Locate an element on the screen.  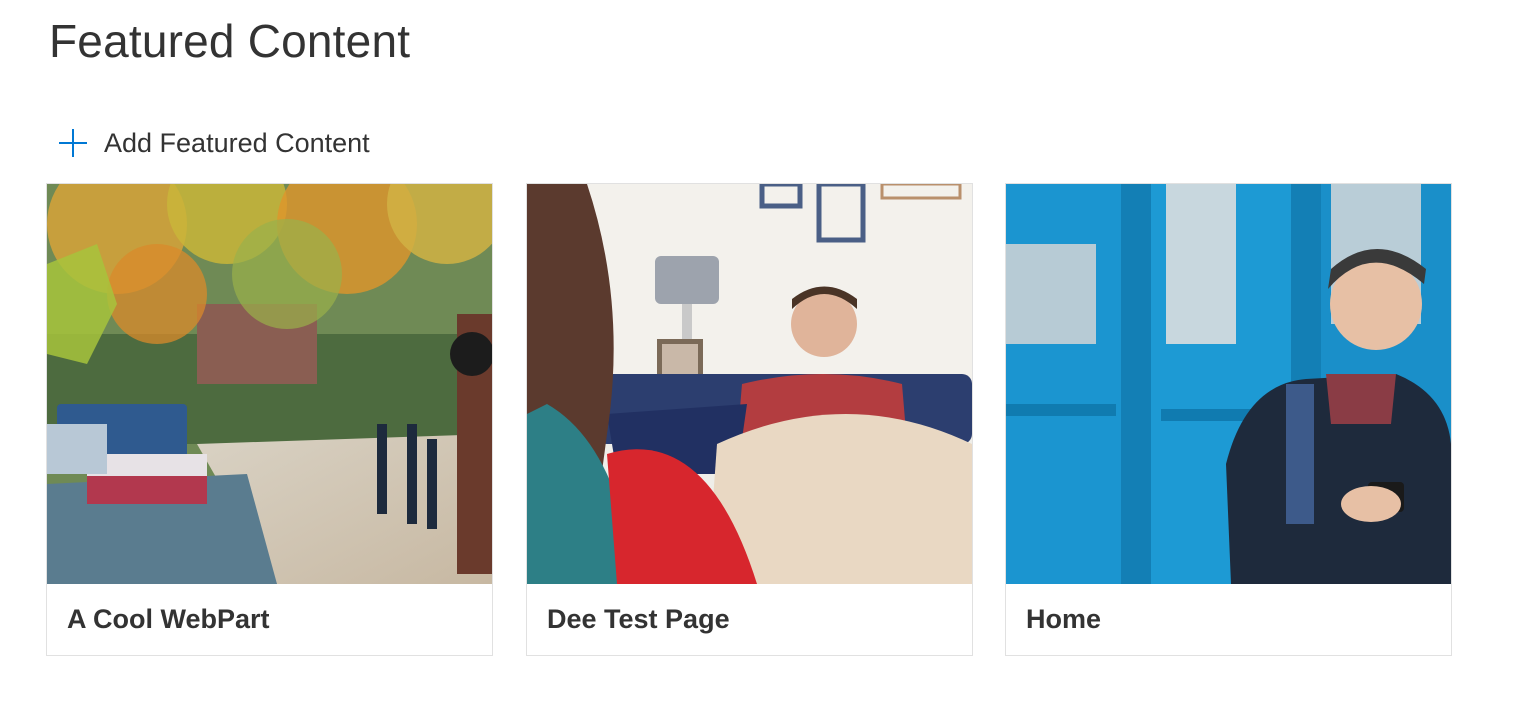
plus-icon is located at coordinates (73, 143).